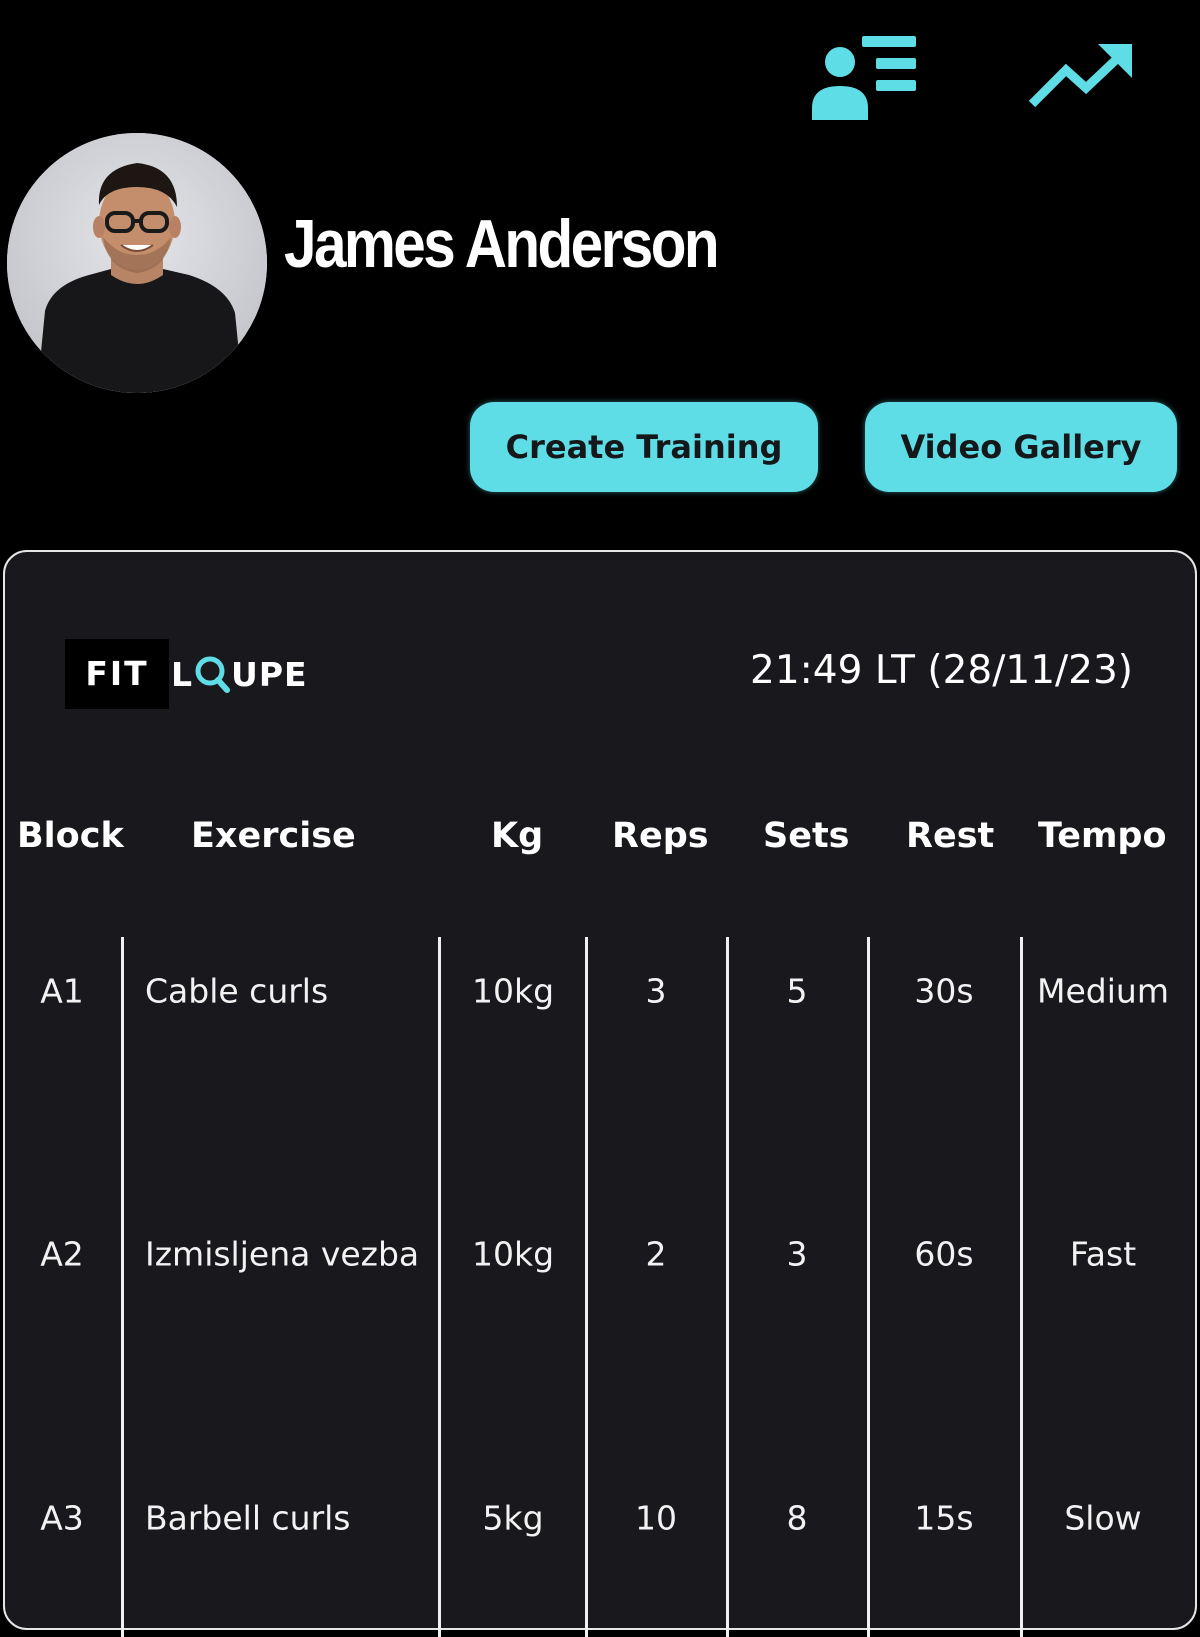  Describe the element at coordinates (944, 1518) in the screenshot. I see `cell-rest: 15s` at that location.